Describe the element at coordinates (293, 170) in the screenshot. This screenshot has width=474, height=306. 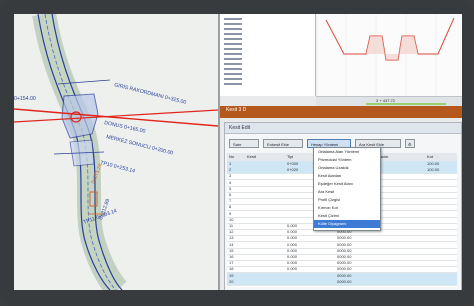
I see `cell-type: 0+020` at that location.